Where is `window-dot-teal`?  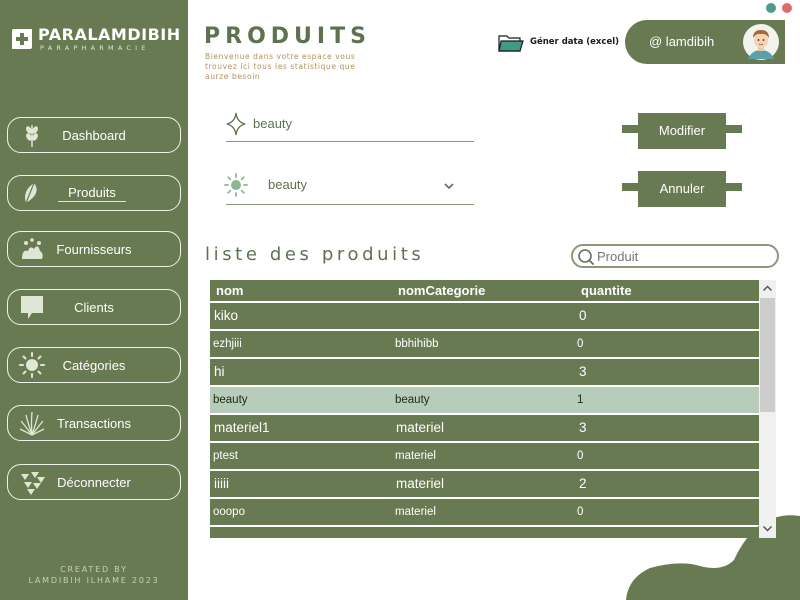 window-dot-teal is located at coordinates (771, 8).